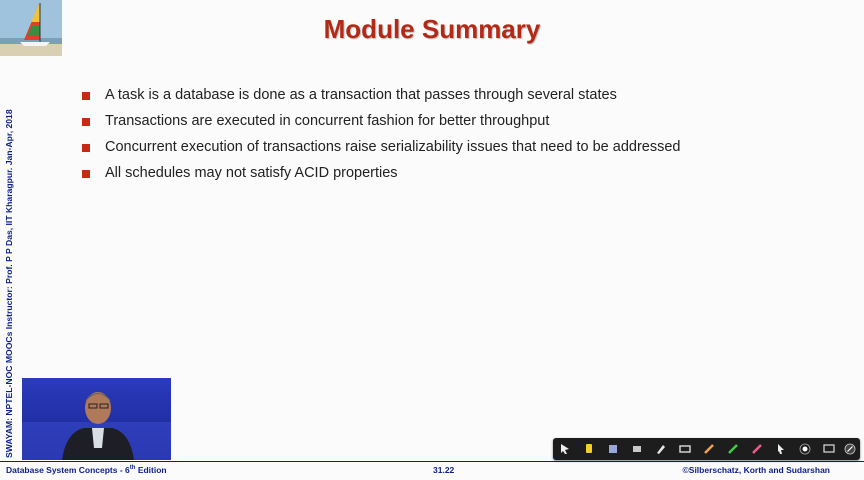 This screenshot has height=480, width=864. What do you see at coordinates (709, 449) in the screenshot?
I see `pencil-icon` at bounding box center [709, 449].